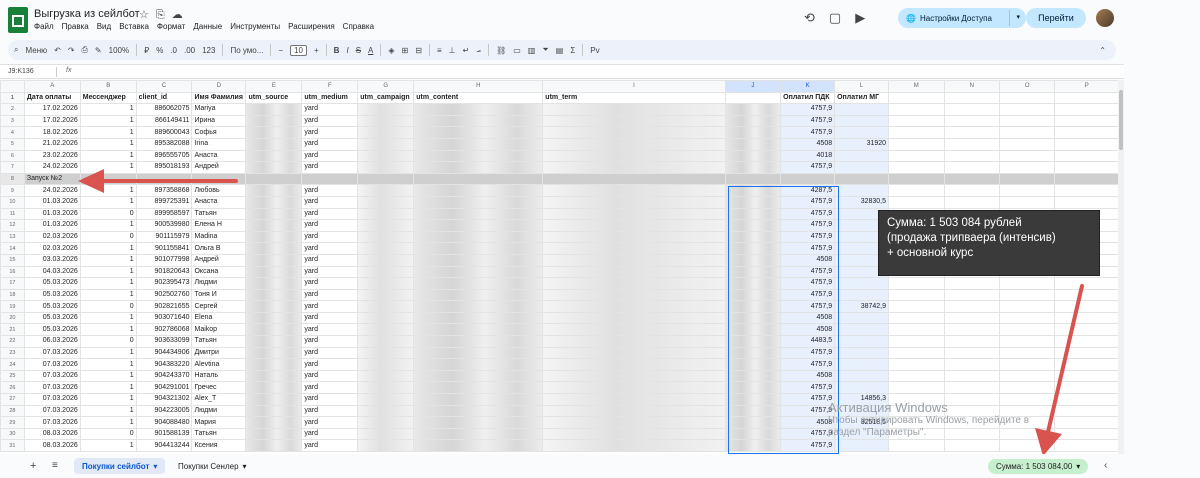 Image resolution: width=1200 pixels, height=478 pixels. I want to click on currency-button: ₽, so click(146, 50).